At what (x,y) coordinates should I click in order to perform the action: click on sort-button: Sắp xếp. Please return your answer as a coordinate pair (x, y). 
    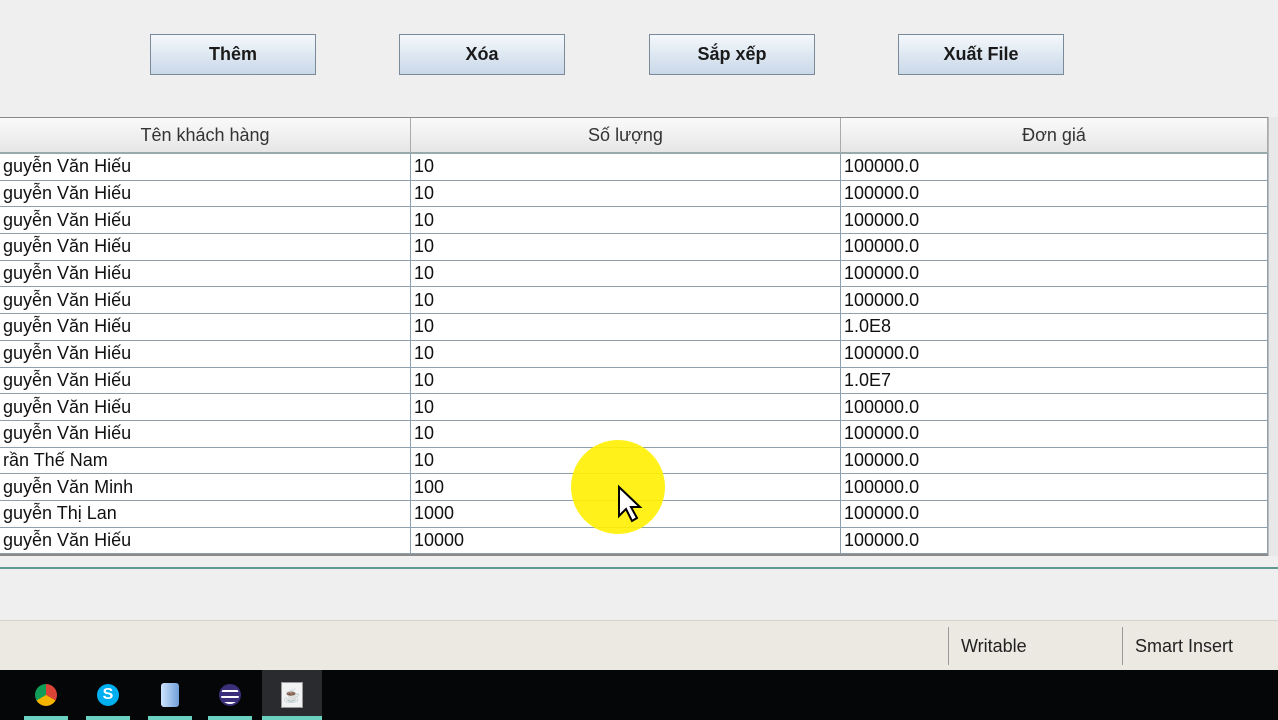
    Looking at the image, I should click on (732, 54).